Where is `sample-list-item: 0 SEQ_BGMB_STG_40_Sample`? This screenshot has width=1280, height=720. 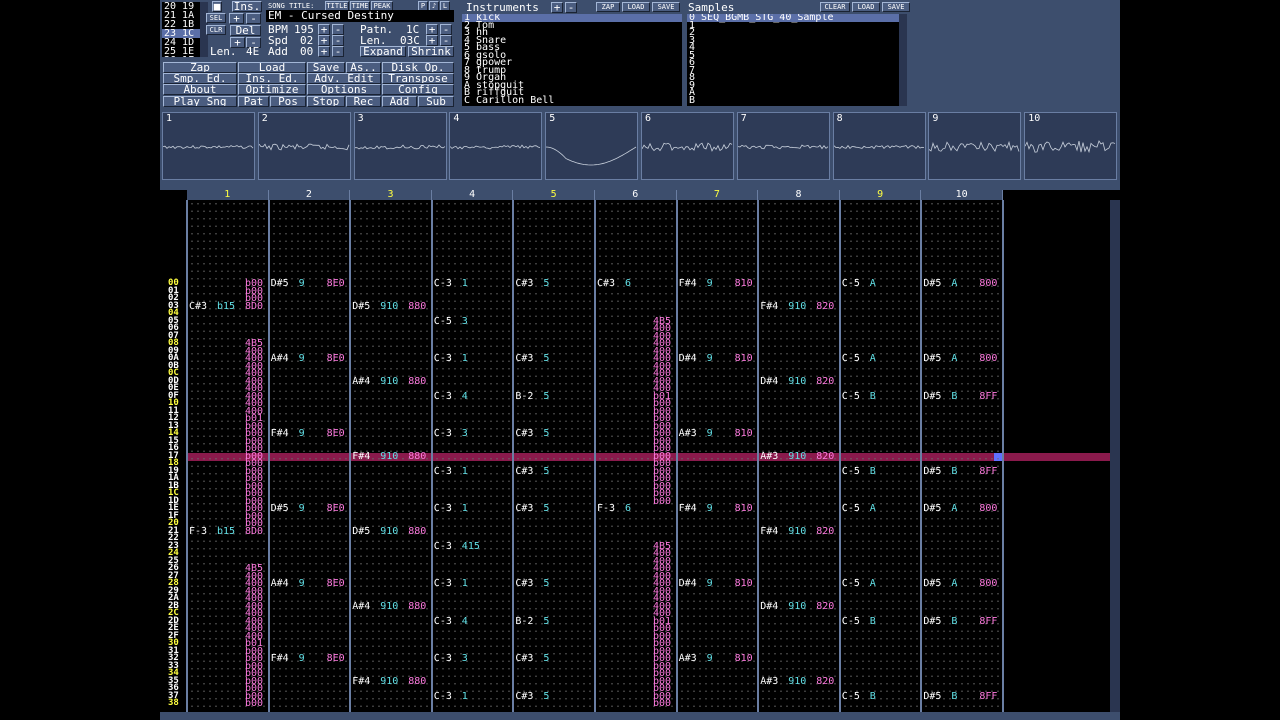
sample-list-item: 0 SEQ_BGMB_STG_40_Sample is located at coordinates (797, 18).